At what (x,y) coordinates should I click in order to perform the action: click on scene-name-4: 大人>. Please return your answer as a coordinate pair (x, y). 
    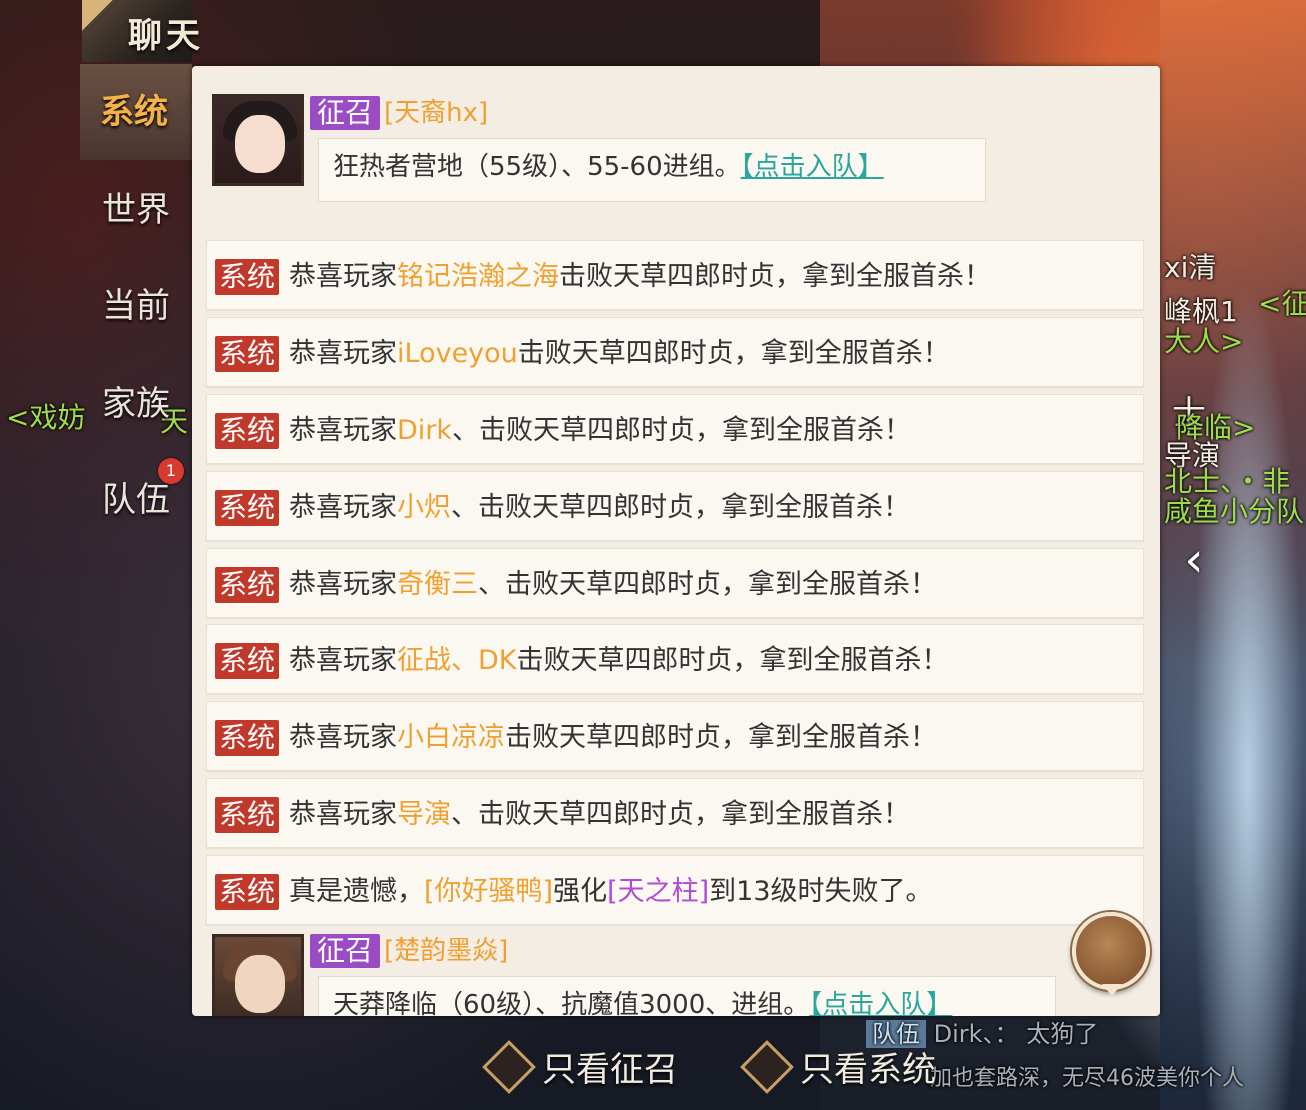
    Looking at the image, I should click on (1204, 341).